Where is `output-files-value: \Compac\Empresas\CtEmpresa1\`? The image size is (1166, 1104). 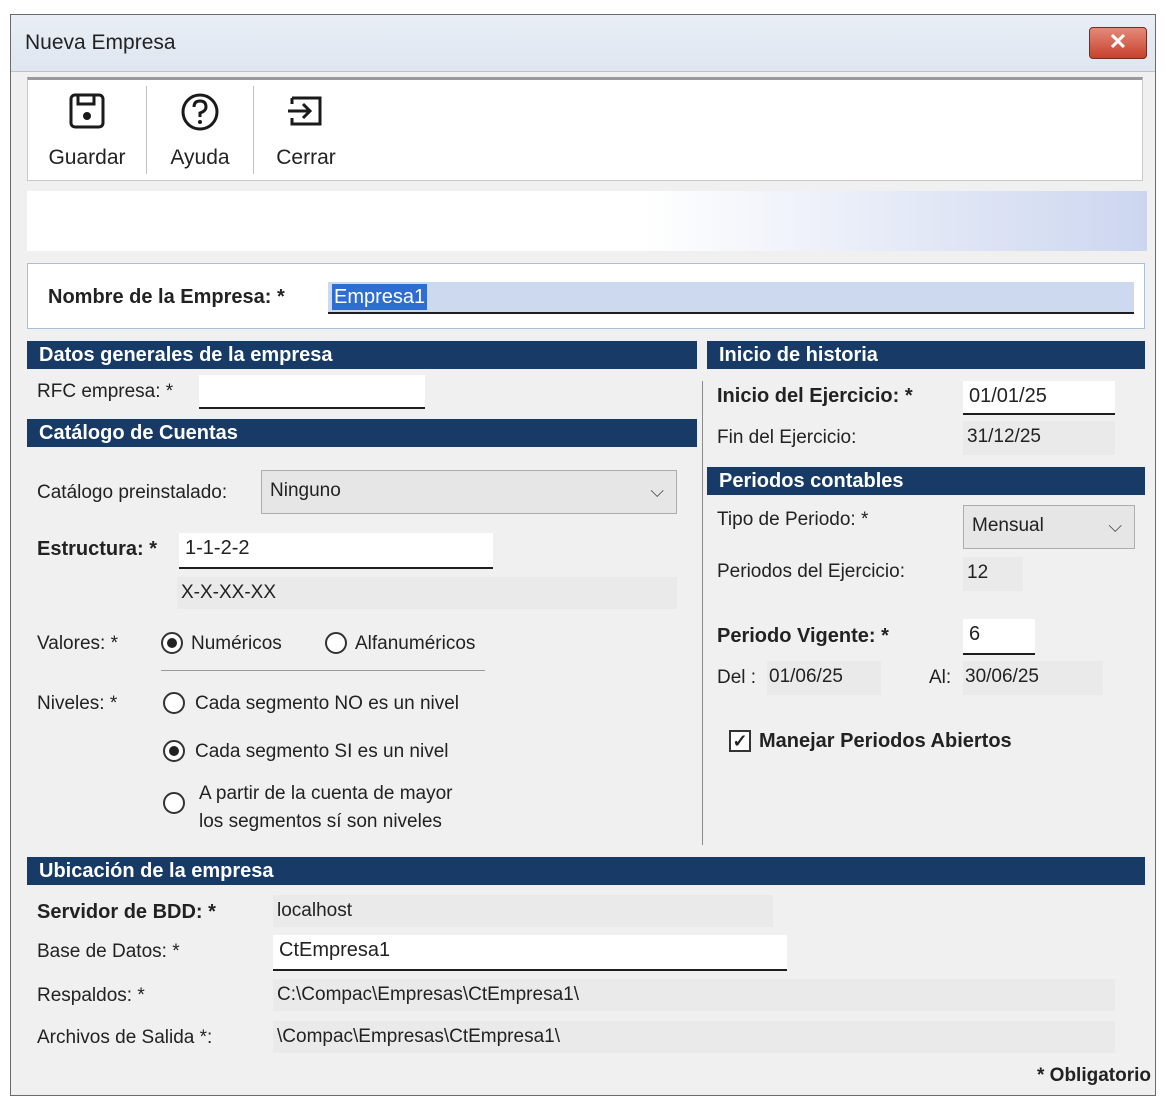
output-files-value: \Compac\Empresas\CtEmpresa1\ is located at coordinates (694, 1037).